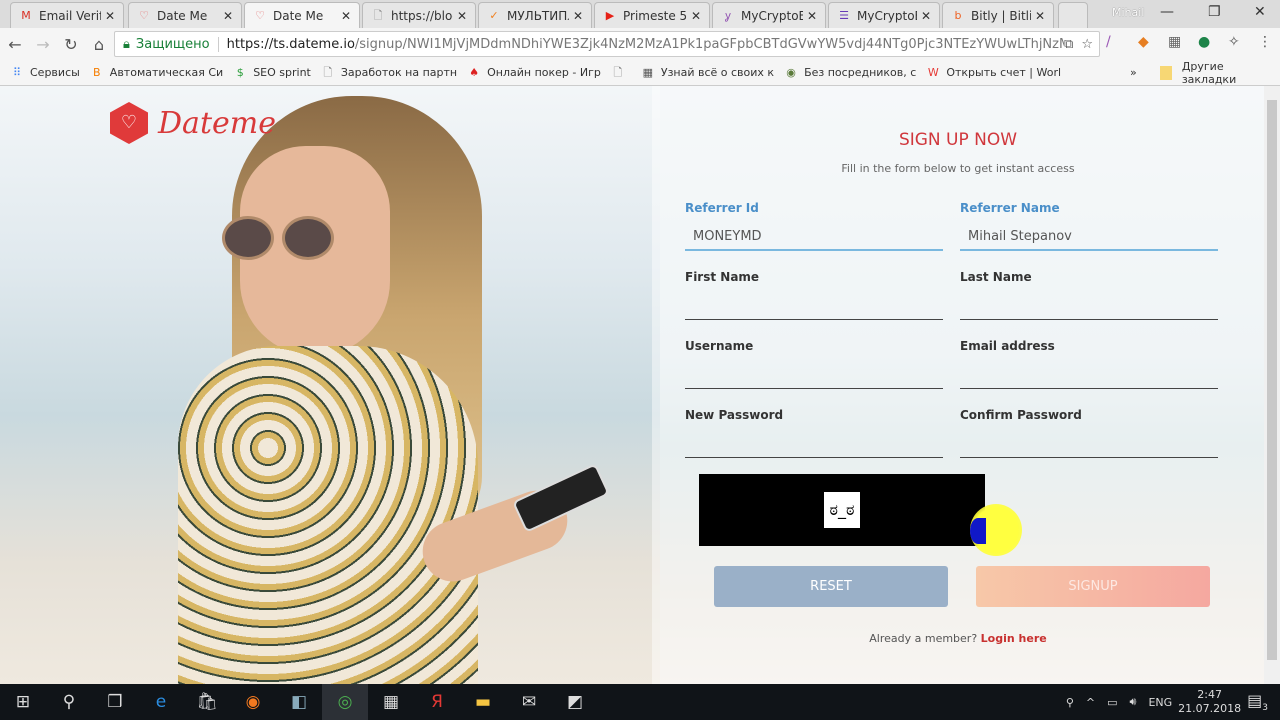 This screenshot has width=1280, height=720. I want to click on tab: ✓ МУЛЬТИПЛ ✕, so click(535, 15).